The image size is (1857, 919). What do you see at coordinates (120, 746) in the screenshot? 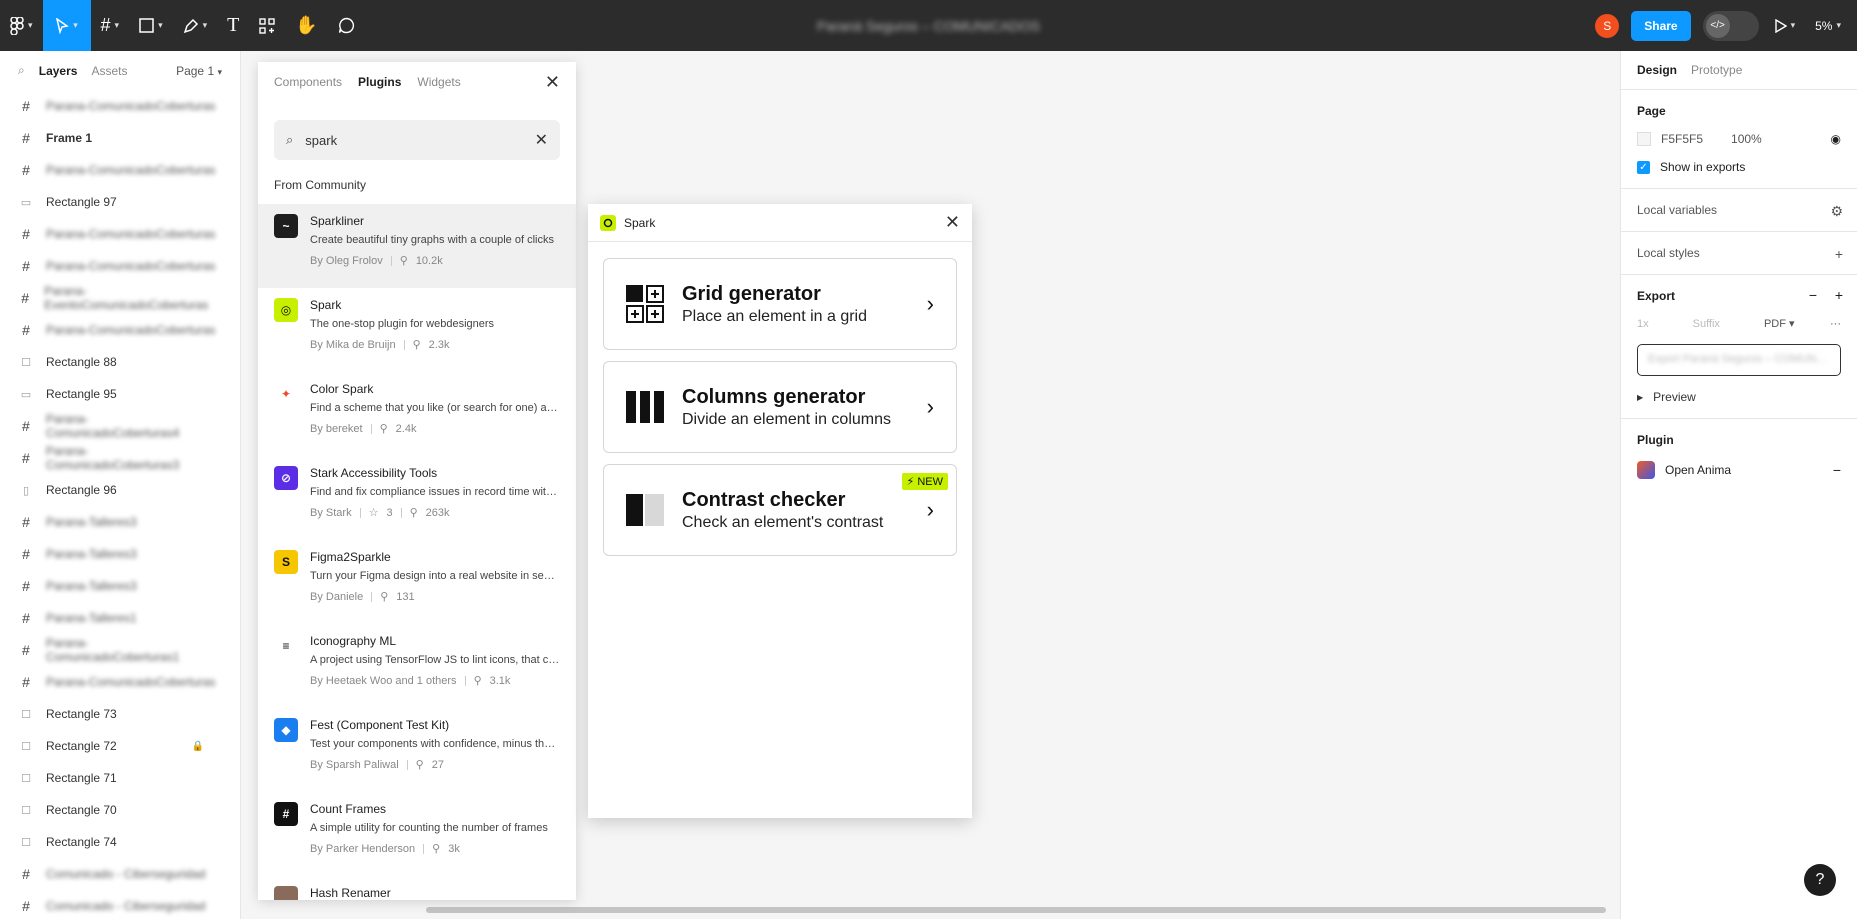
I see `layer-row: ☐ Rectangle 72 🔒` at bounding box center [120, 746].